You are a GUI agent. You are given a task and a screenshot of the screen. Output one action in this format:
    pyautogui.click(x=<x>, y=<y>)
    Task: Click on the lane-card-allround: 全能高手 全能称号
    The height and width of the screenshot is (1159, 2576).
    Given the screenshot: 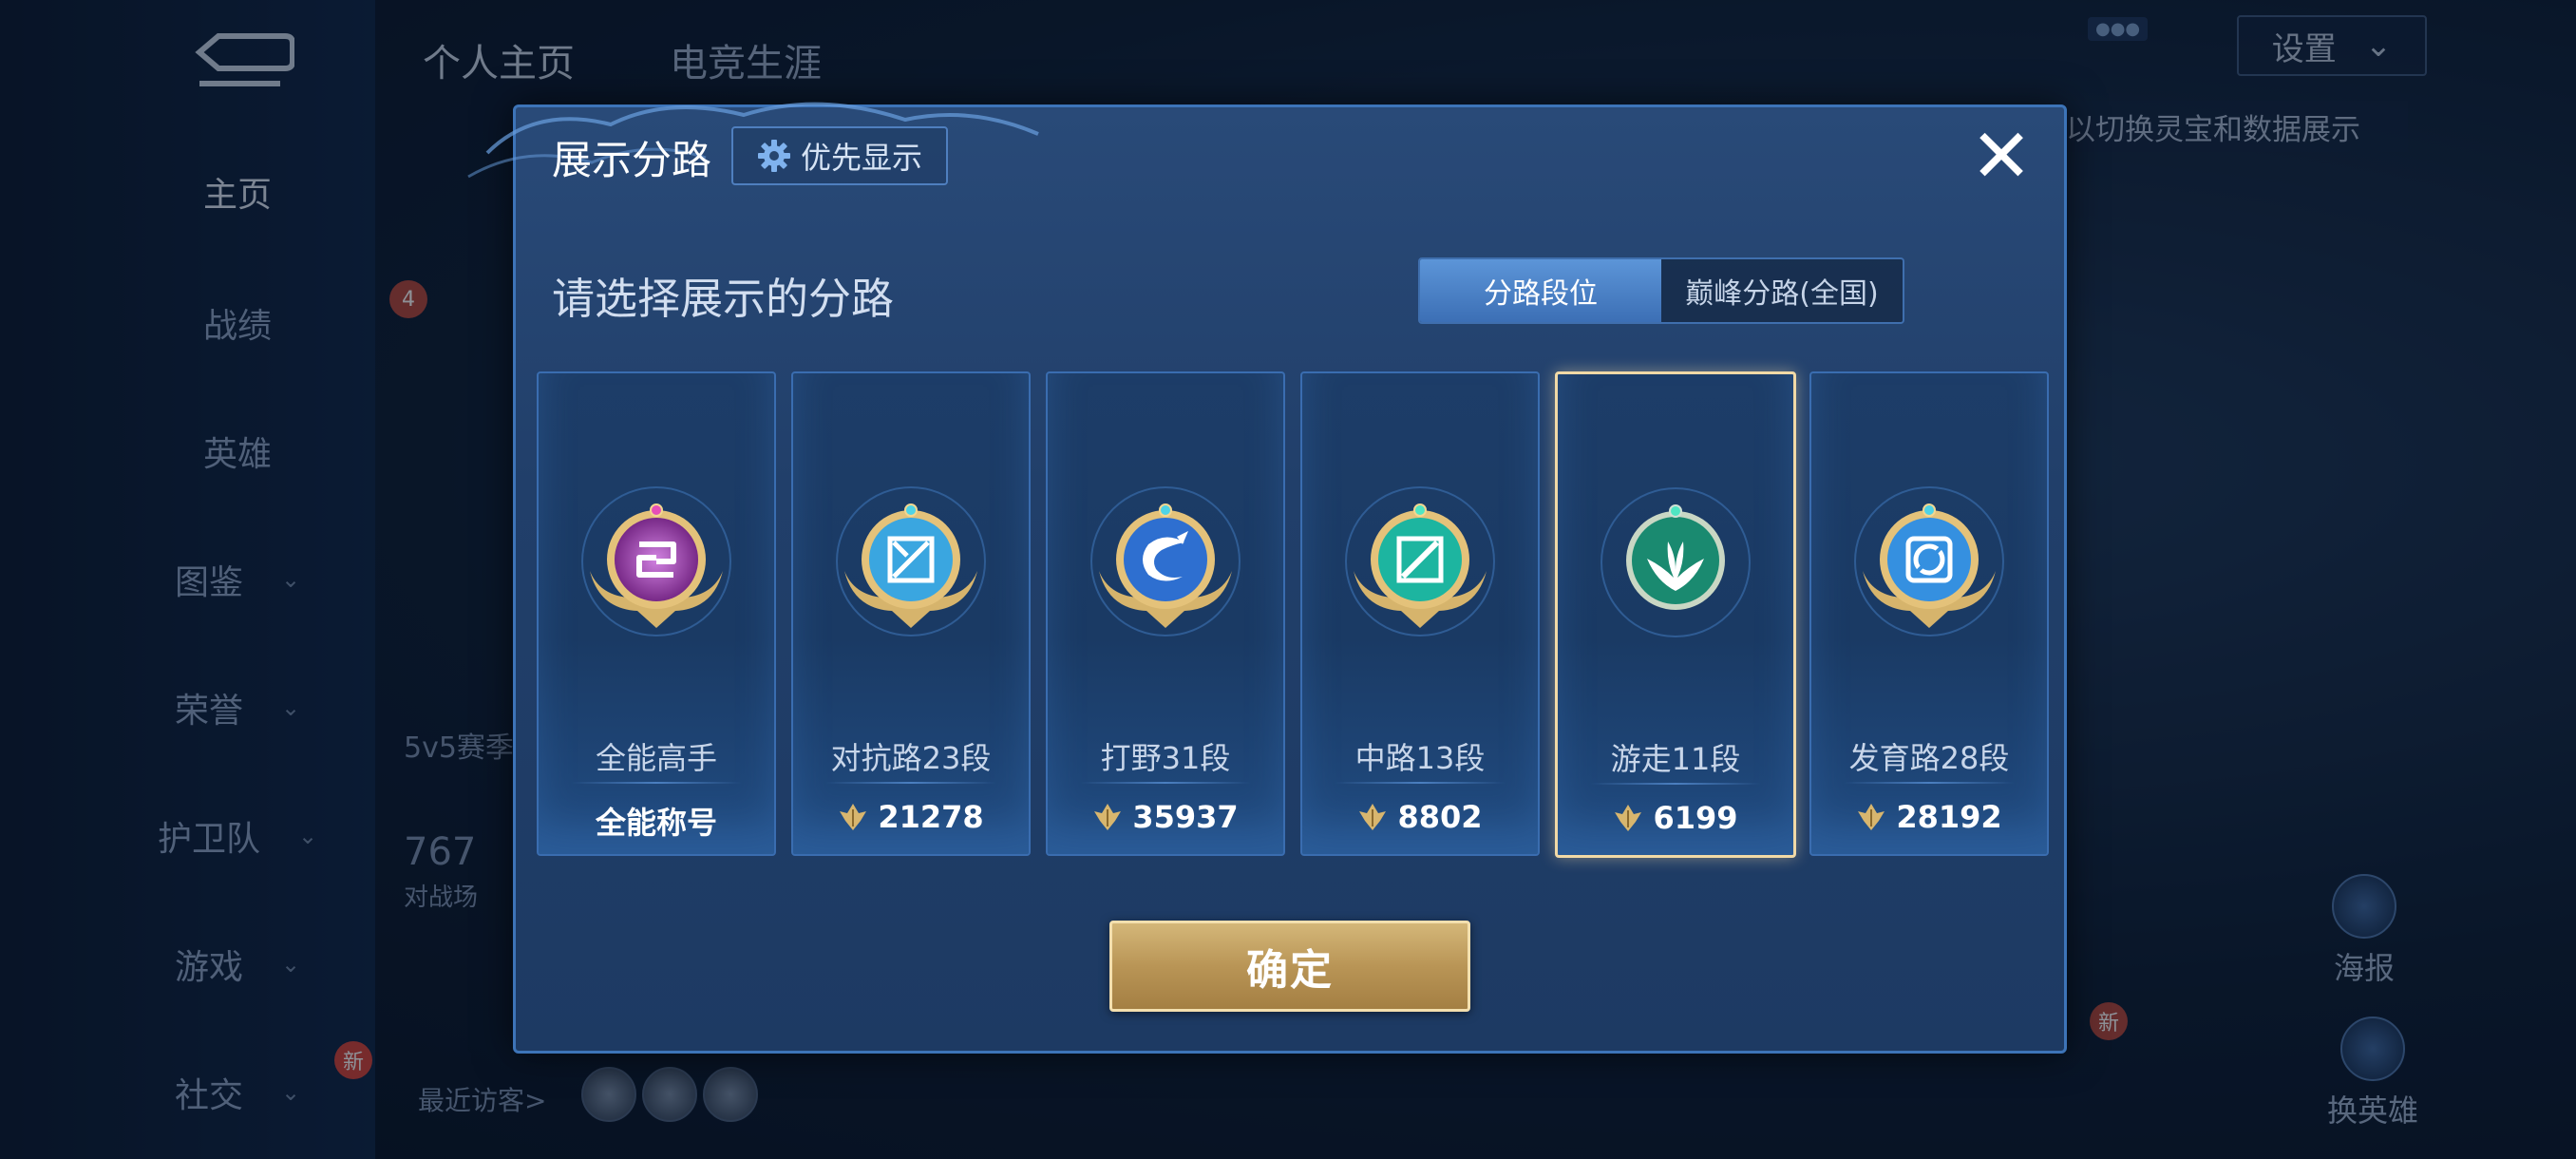 What is the action you would take?
    pyautogui.click(x=656, y=613)
    